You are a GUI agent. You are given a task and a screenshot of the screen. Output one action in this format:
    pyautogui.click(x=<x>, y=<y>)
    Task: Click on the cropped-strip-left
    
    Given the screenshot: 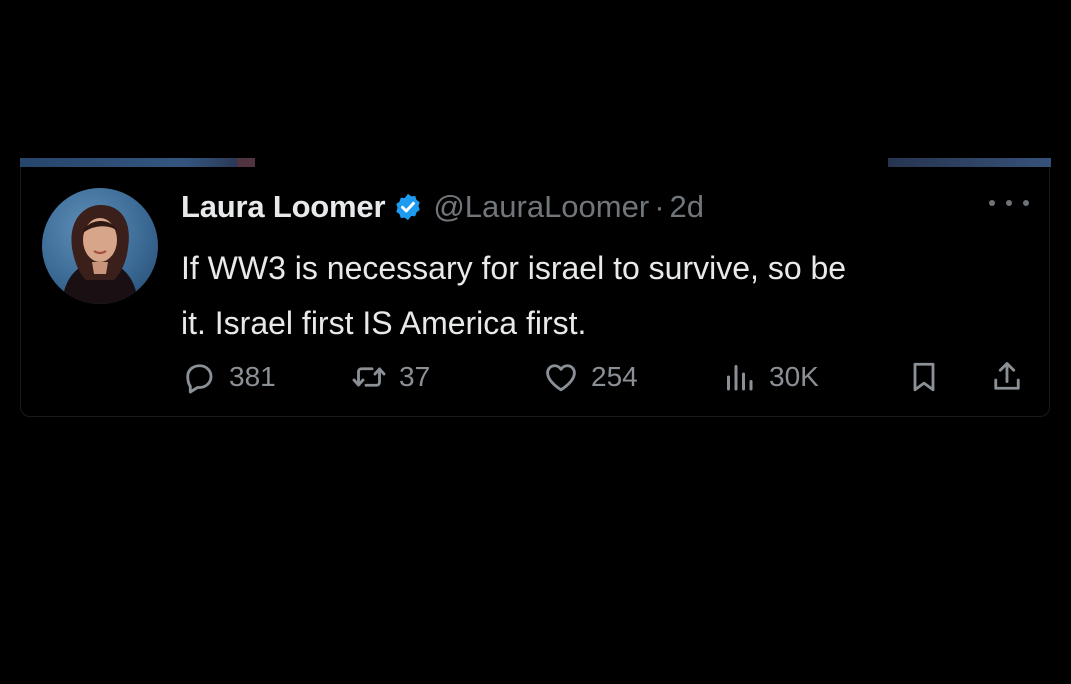 What is the action you would take?
    pyautogui.click(x=137, y=162)
    